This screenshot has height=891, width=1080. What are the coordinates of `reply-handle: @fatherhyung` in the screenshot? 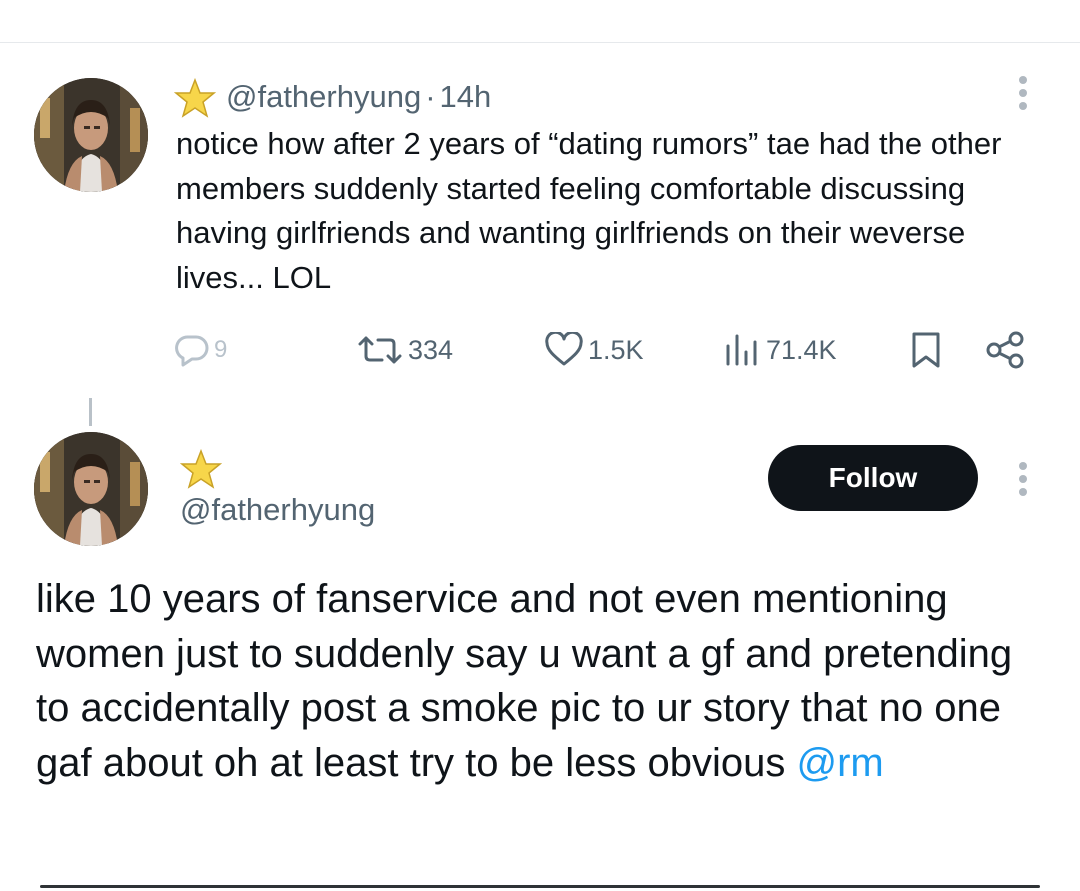 It's located at (277, 510).